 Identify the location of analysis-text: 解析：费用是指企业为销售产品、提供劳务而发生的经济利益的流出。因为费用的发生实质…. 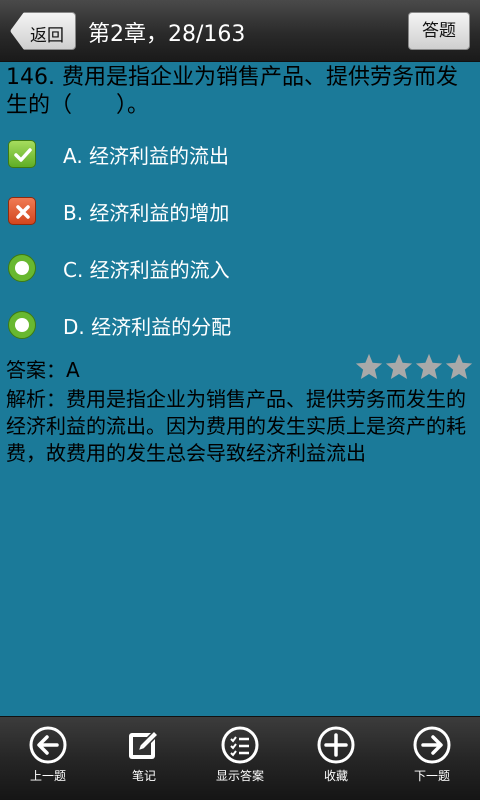
(236, 426).